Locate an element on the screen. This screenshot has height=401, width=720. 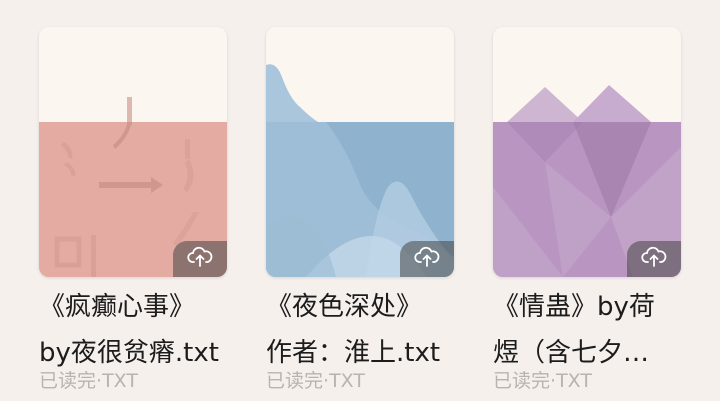
cover-mountain-decoration is located at coordinates (360, 170).